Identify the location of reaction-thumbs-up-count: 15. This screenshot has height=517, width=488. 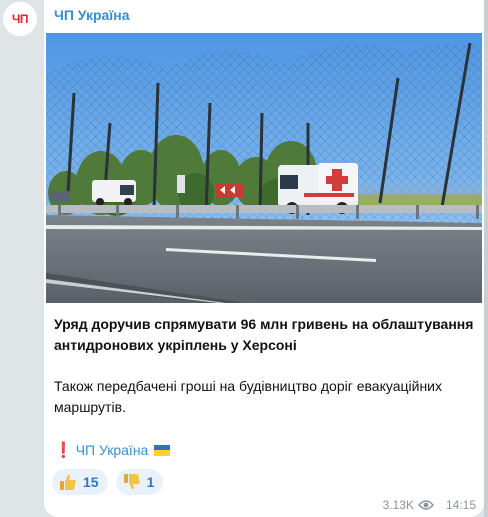
(91, 482).